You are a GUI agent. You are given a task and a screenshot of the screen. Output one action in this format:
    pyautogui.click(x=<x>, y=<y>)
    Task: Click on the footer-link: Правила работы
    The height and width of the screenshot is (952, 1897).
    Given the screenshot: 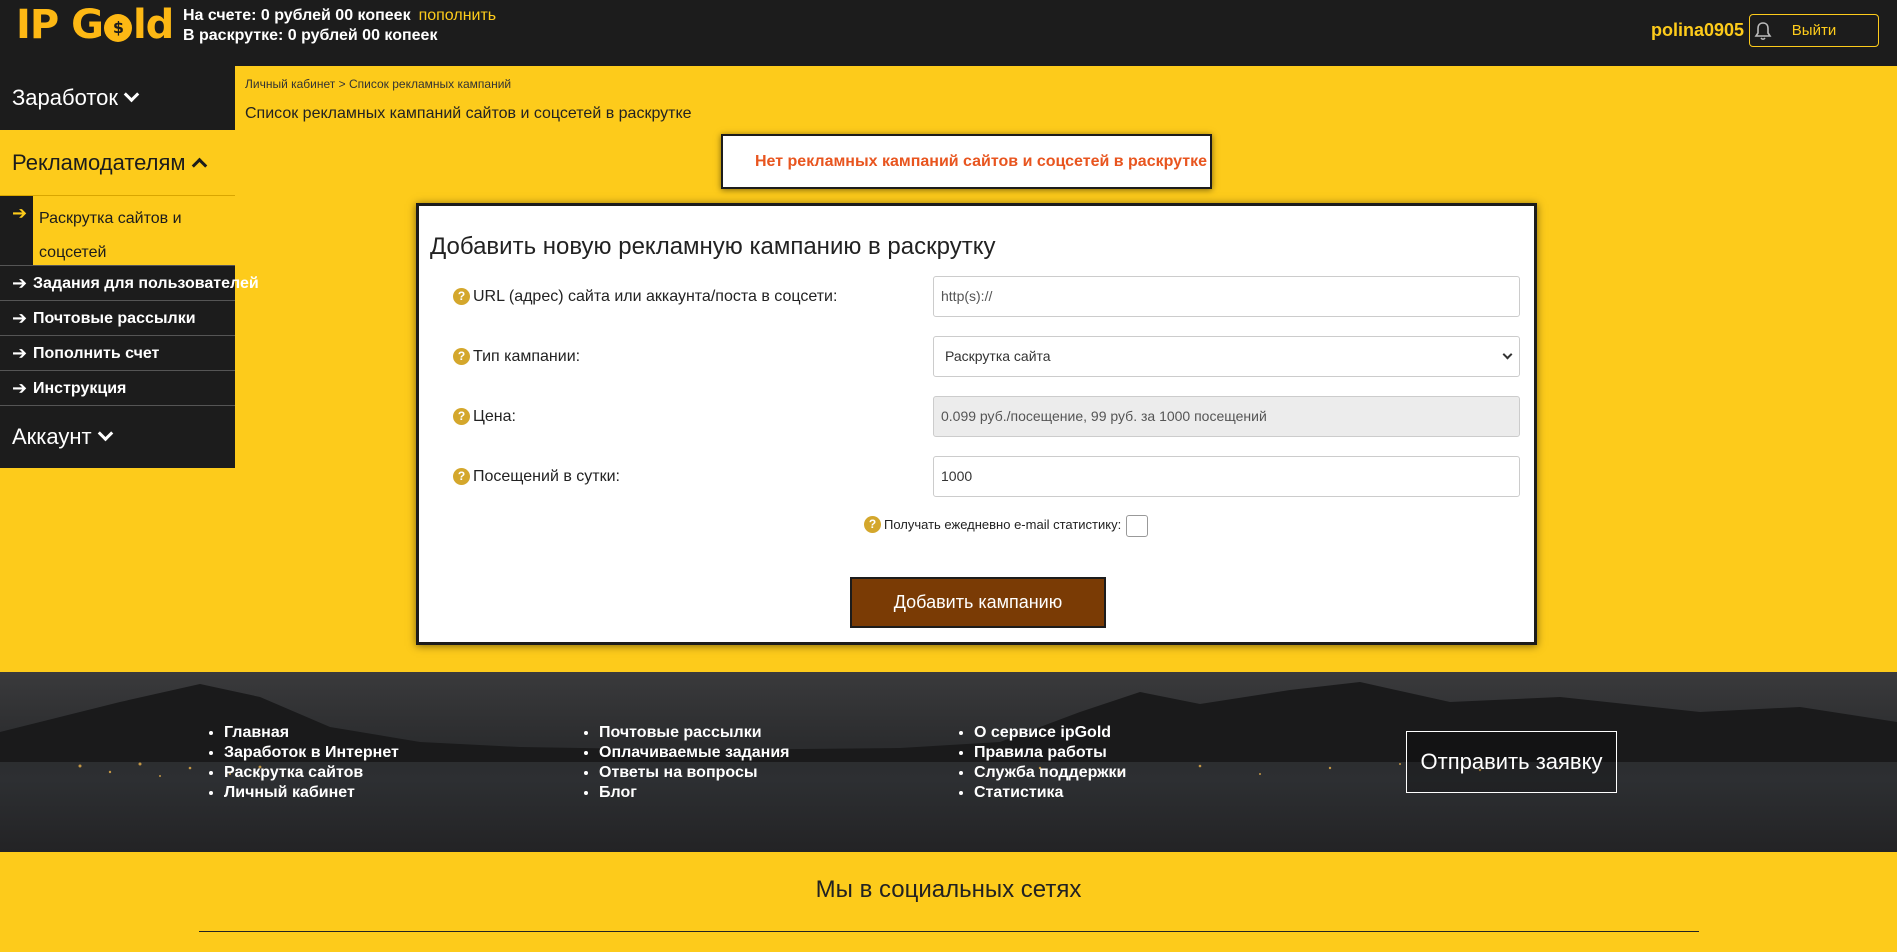 What is the action you would take?
    pyautogui.click(x=1050, y=753)
    